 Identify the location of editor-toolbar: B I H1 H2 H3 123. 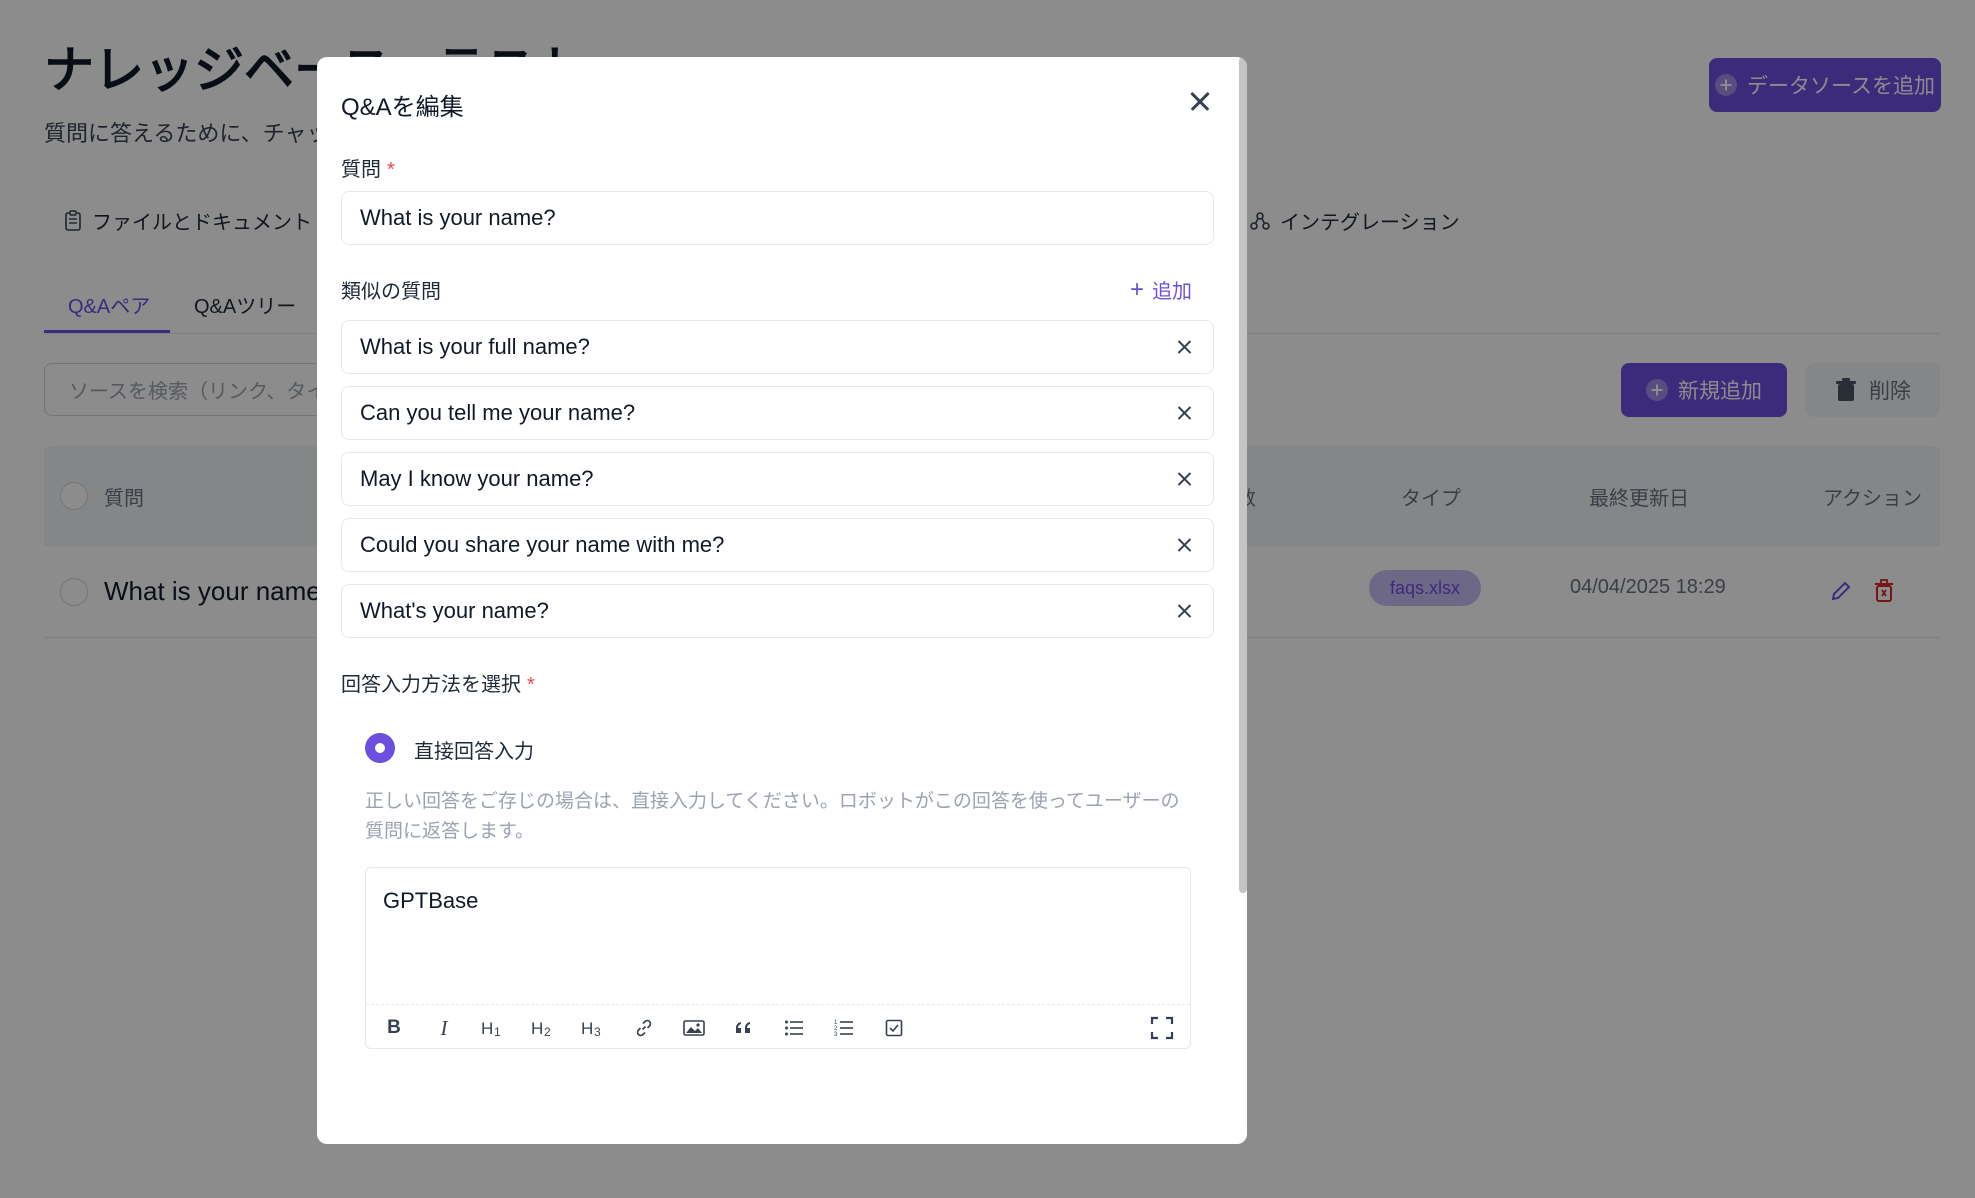
(778, 1026).